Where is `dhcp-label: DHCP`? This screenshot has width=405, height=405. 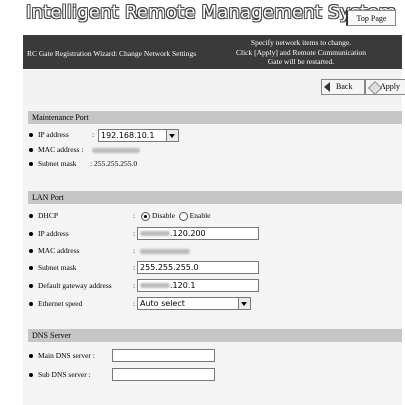 dhcp-label: DHCP is located at coordinates (48, 215).